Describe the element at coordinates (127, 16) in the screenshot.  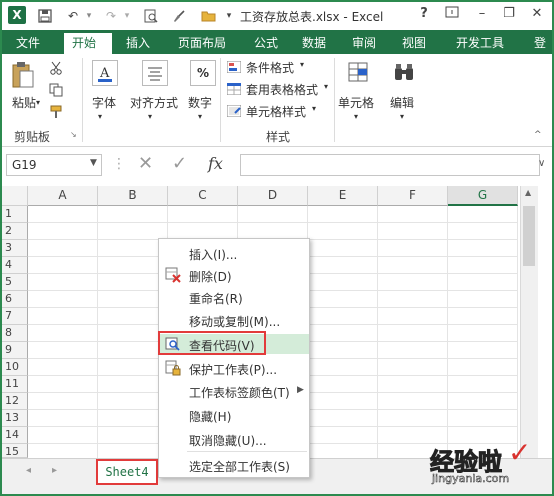
I see `redo-dropdown-icon: ▾` at that location.